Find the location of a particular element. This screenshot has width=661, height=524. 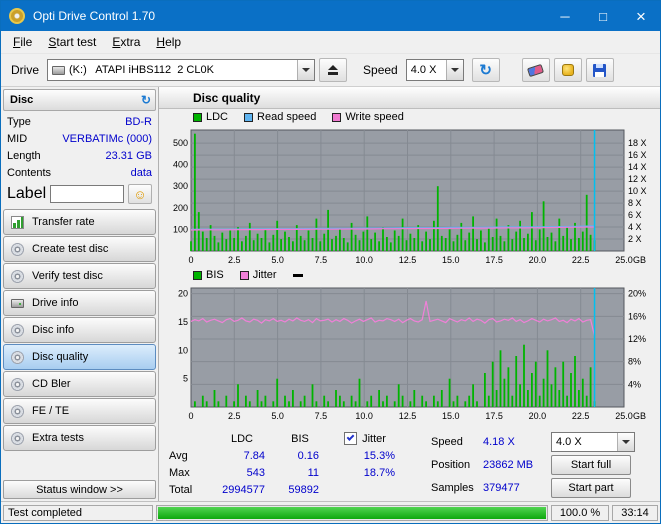

disc-label-input is located at coordinates (87, 194).